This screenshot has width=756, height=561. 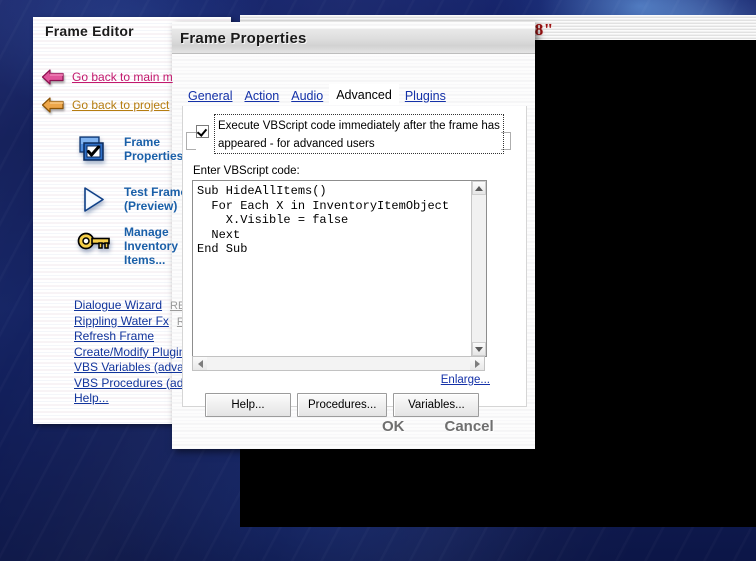 I want to click on key-icon, so click(x=95, y=242).